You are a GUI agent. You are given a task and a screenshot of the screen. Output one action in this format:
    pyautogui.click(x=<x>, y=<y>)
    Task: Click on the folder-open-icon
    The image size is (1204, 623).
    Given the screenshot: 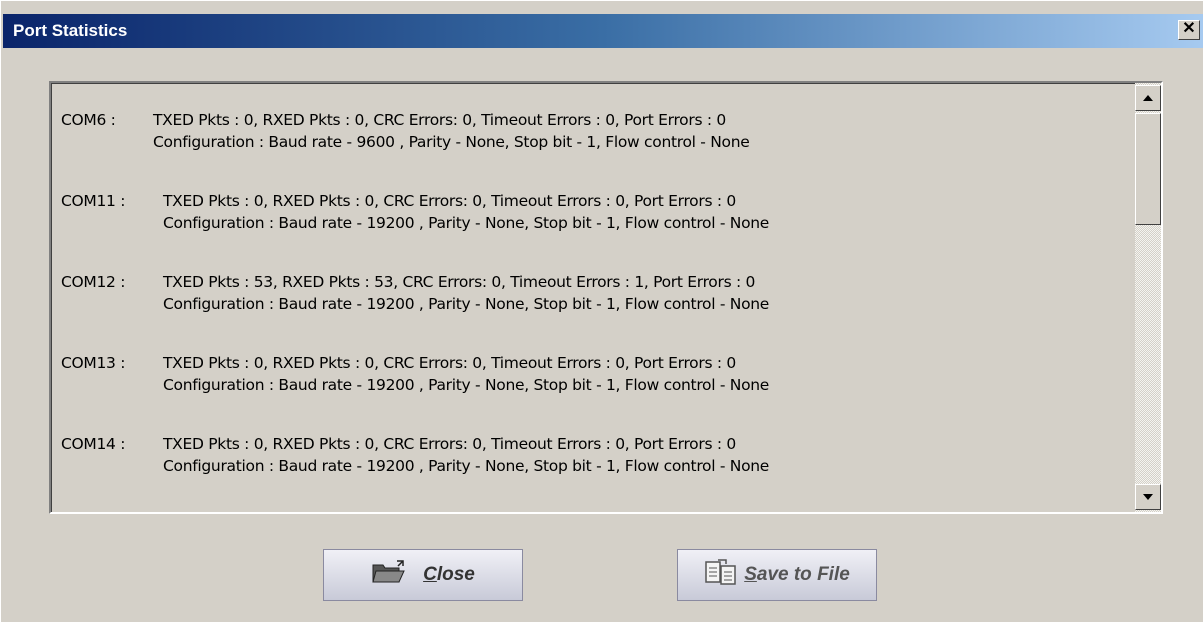 What is the action you would take?
    pyautogui.click(x=388, y=575)
    